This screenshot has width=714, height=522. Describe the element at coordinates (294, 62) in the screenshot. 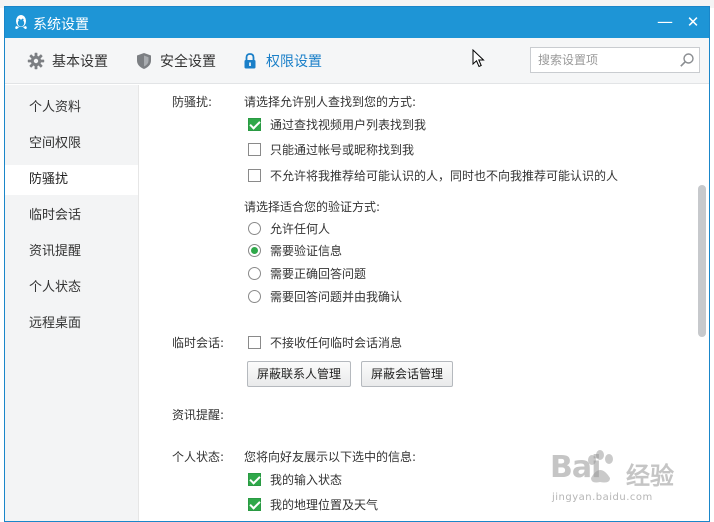

I see `tab-permission-settings-label: 权限设置` at that location.